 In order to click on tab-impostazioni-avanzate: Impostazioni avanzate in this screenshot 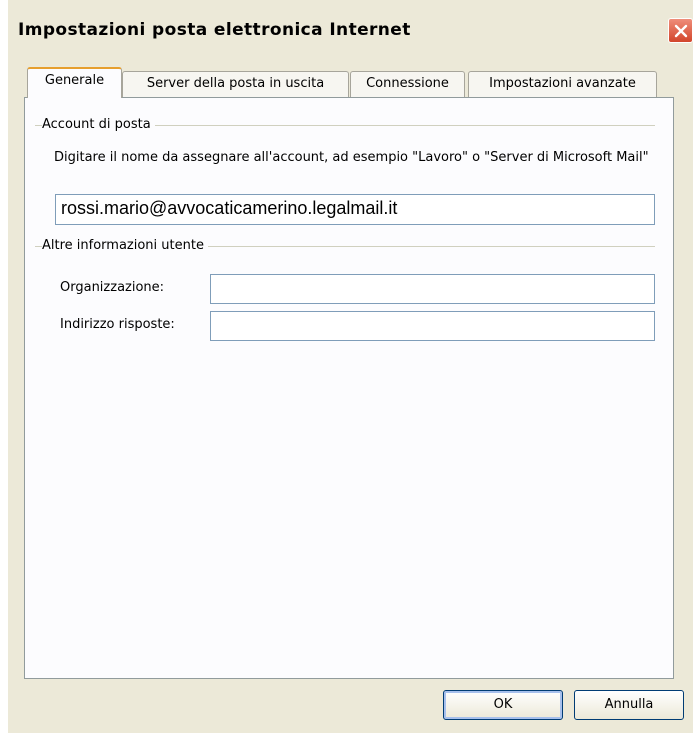, I will do `click(562, 84)`.